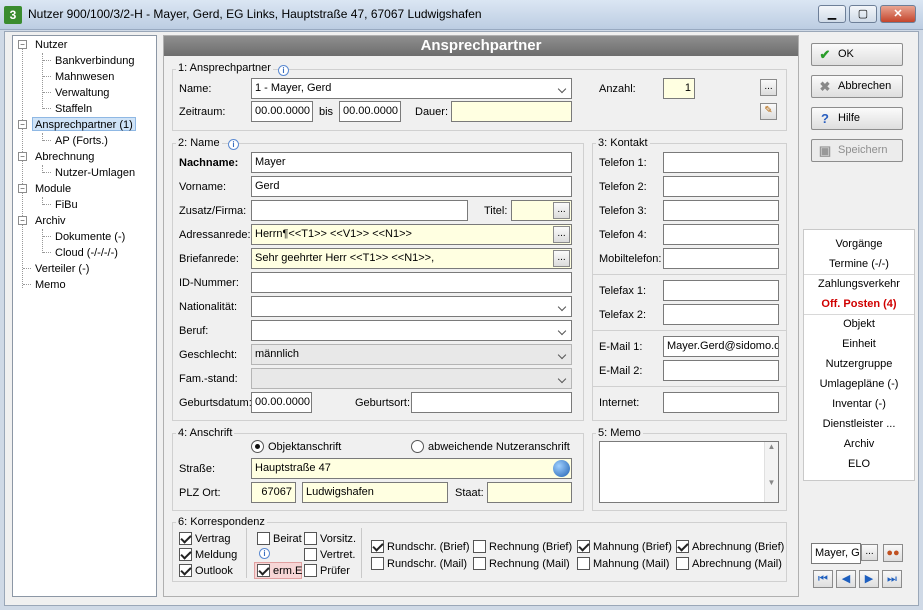 The width and height of the screenshot is (923, 610). I want to click on dauer-field, so click(511, 111).